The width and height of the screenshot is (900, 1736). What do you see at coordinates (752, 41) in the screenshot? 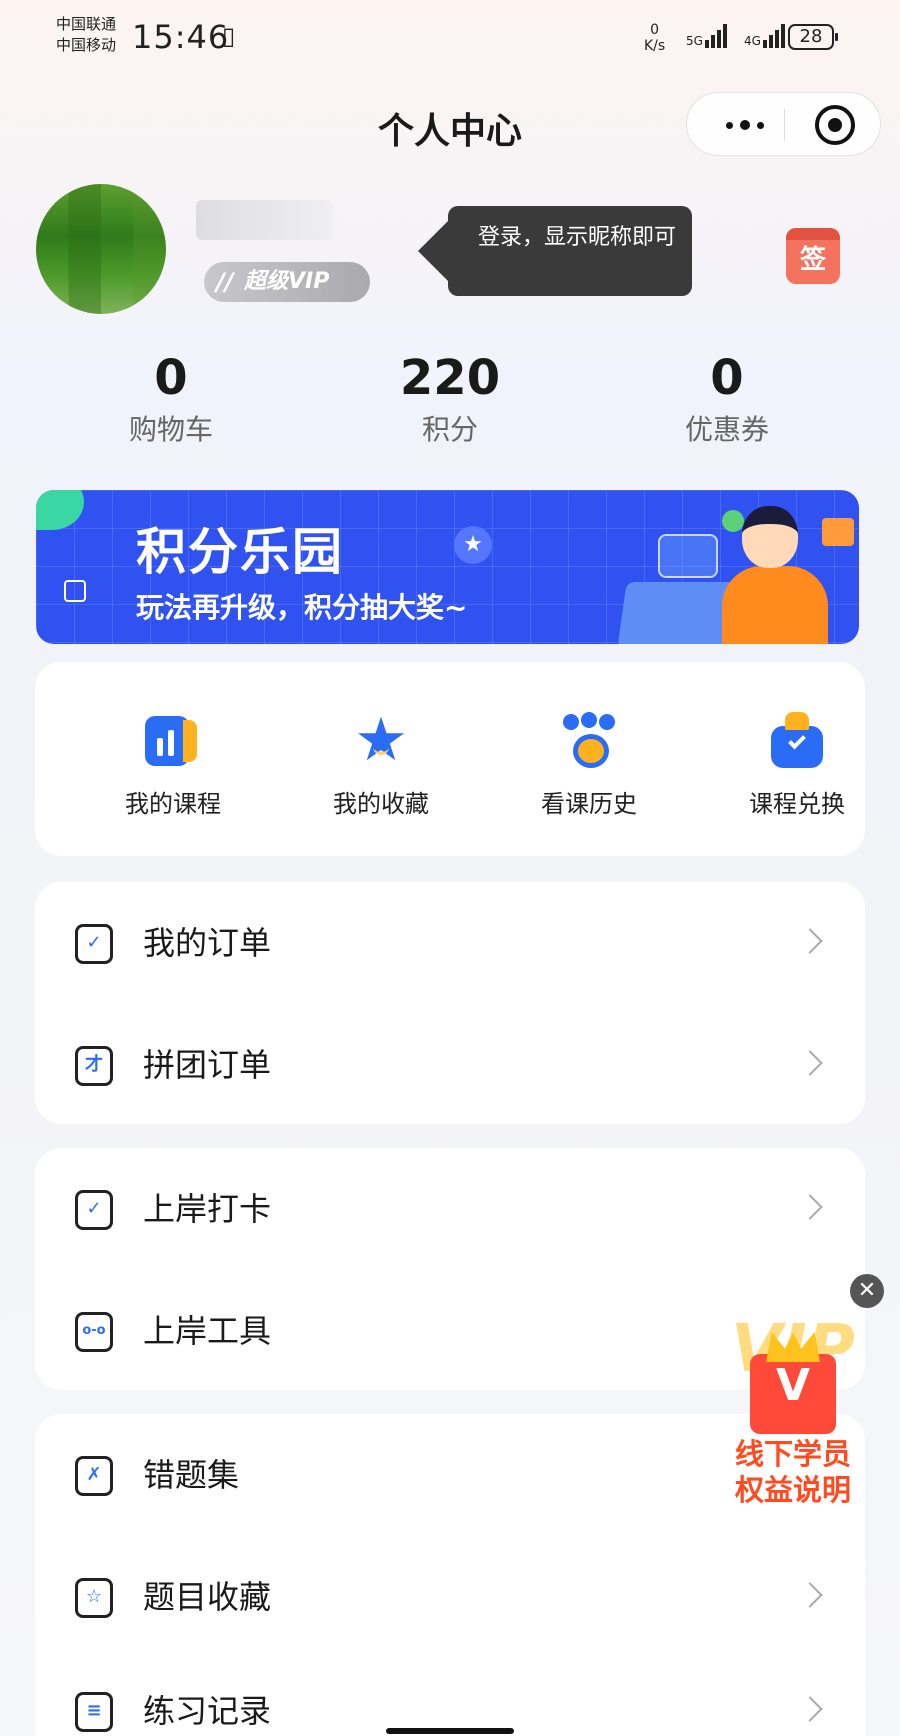
I see `sim2-type: 4G` at bounding box center [752, 41].